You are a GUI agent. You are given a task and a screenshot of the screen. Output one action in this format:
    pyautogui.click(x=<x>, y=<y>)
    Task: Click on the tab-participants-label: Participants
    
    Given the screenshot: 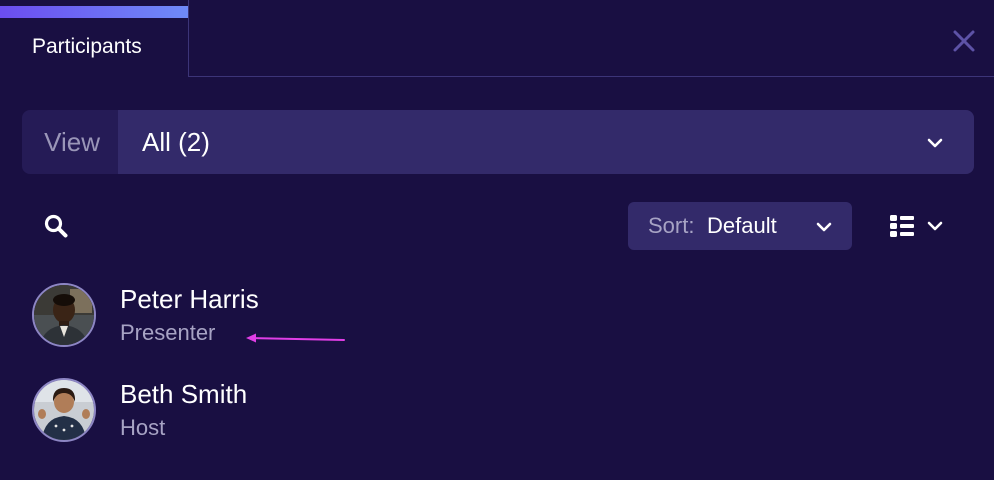 What is the action you would take?
    pyautogui.click(x=87, y=46)
    